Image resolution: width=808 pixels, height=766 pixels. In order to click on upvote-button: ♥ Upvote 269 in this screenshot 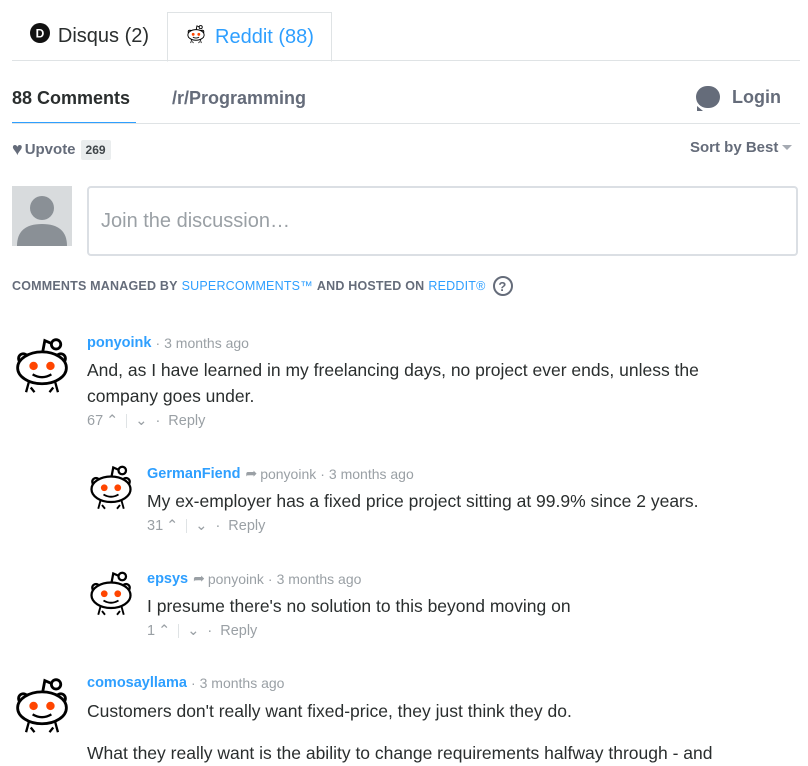, I will do `click(61, 149)`.